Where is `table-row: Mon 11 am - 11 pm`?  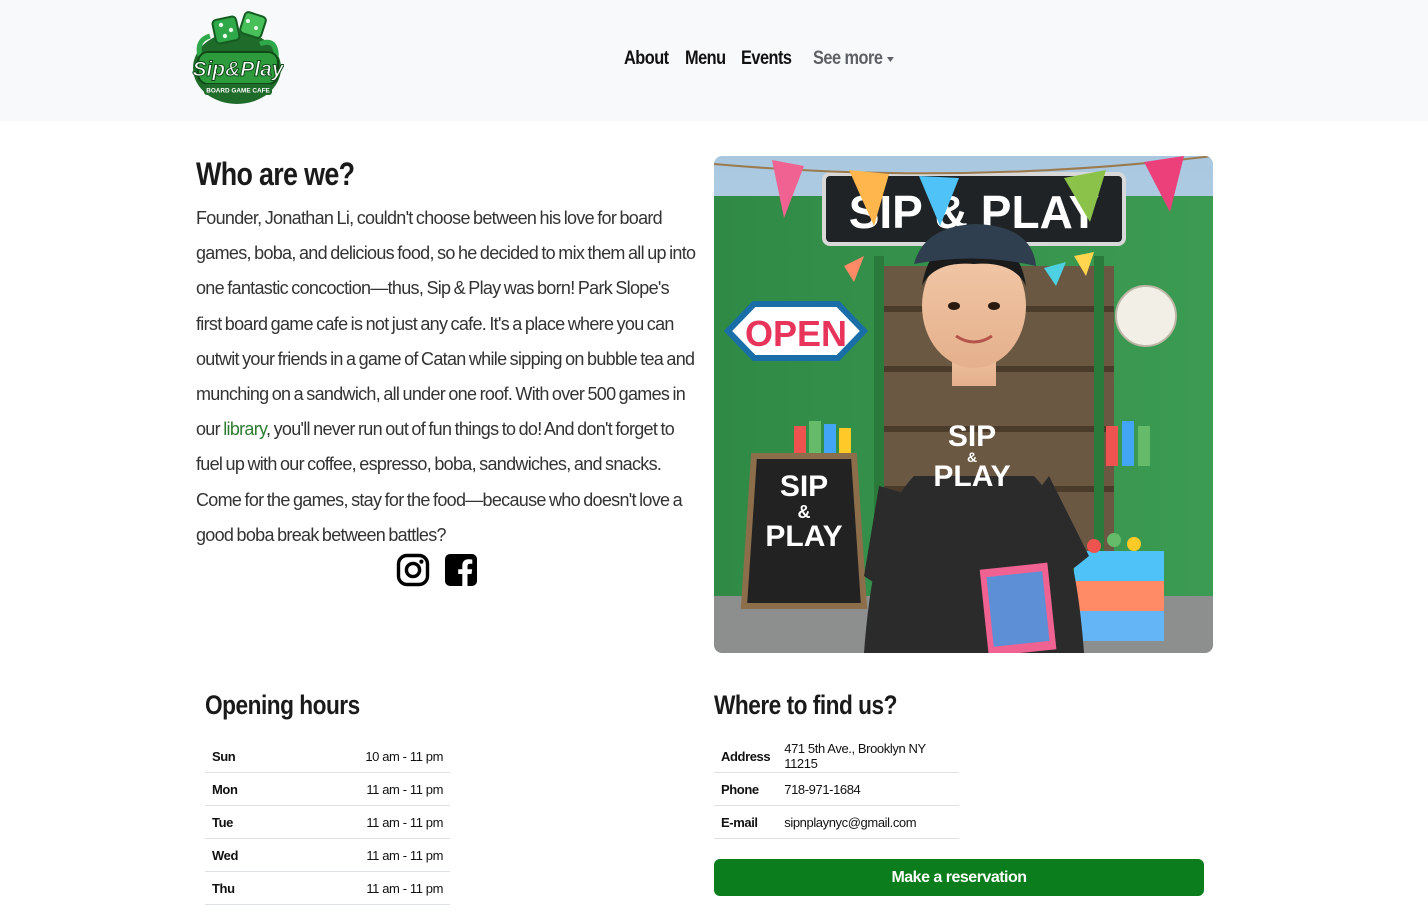
table-row: Mon 11 am - 11 pm is located at coordinates (327, 789).